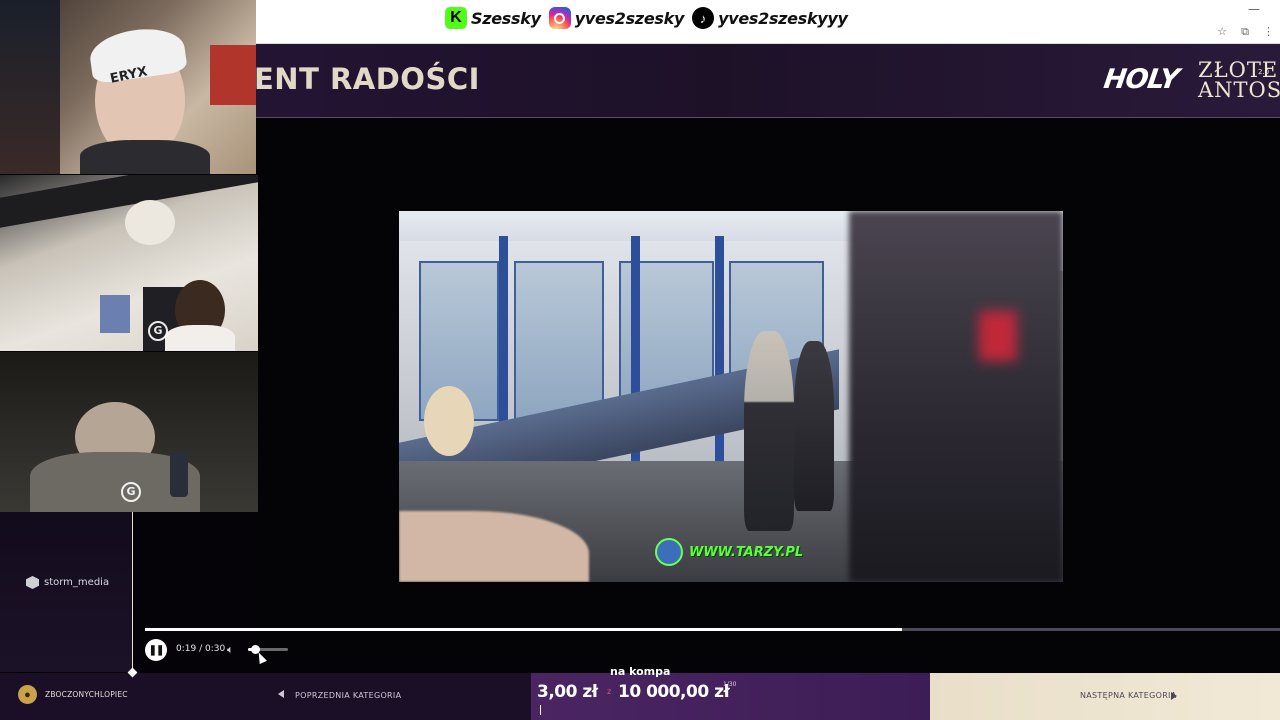 This screenshot has width=1280, height=720. Describe the element at coordinates (1254, 9) in the screenshot. I see `minimize-icon: —` at that location.